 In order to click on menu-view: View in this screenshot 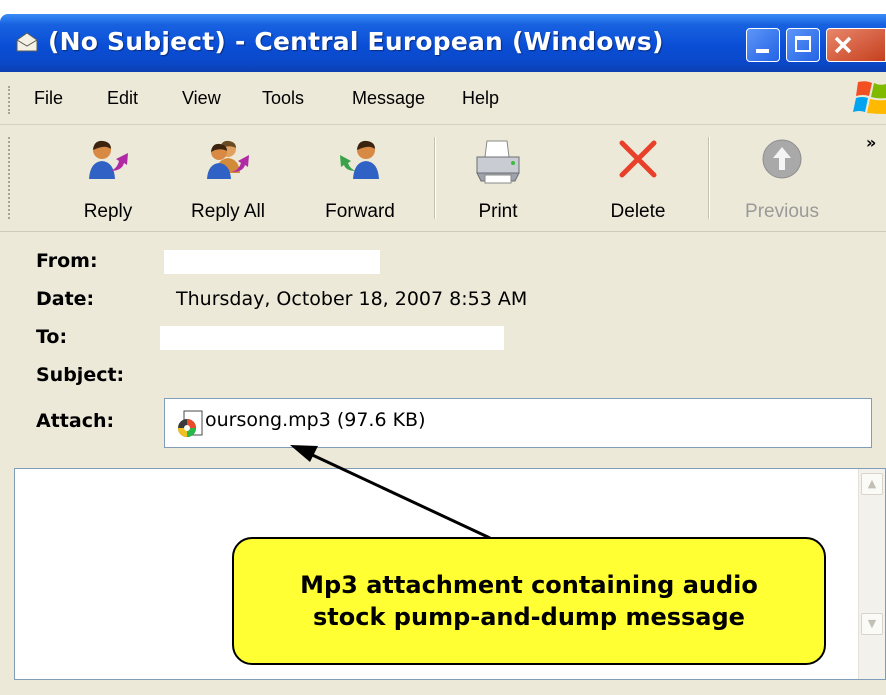, I will do `click(201, 98)`.